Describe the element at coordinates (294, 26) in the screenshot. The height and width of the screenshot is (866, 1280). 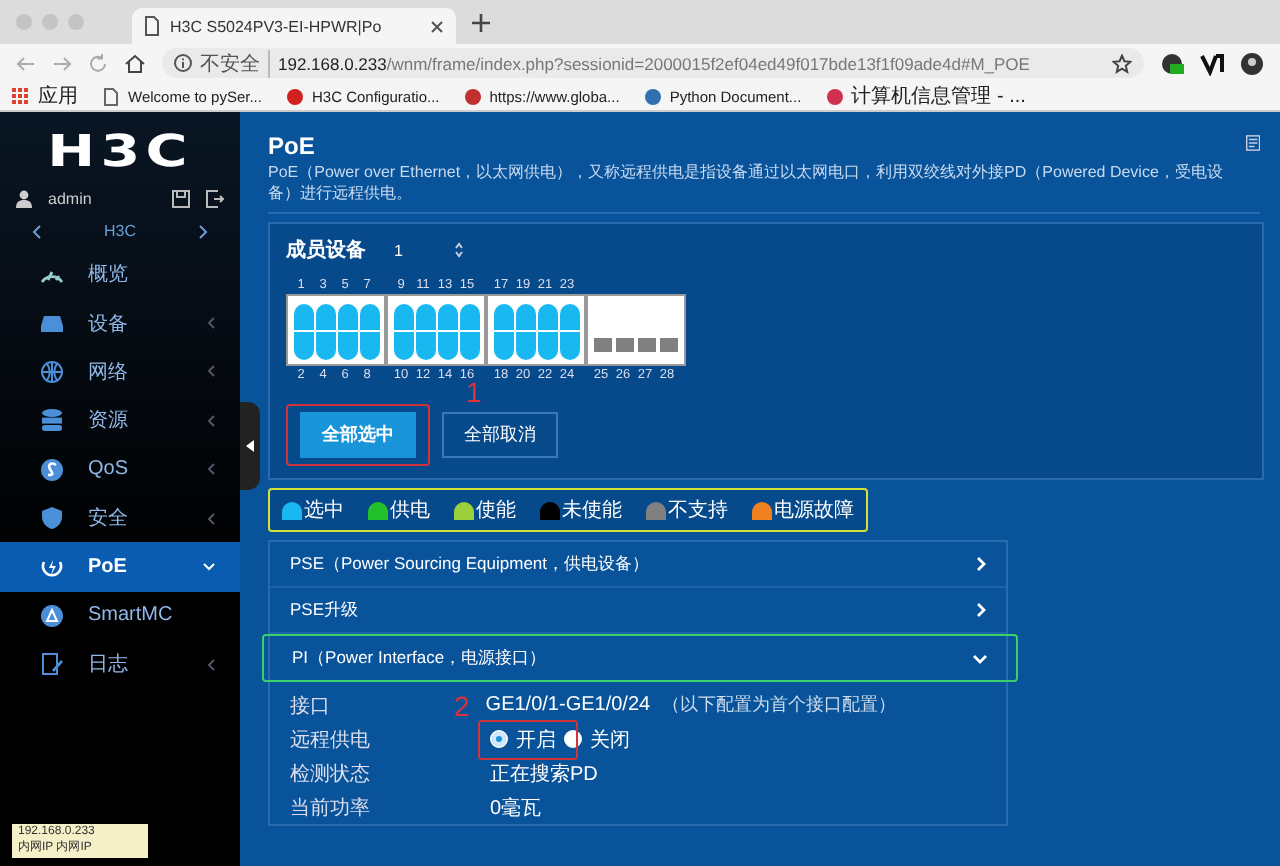
I see `browser-tab: H3C S5024PV3-EI-HPWR|Po` at that location.